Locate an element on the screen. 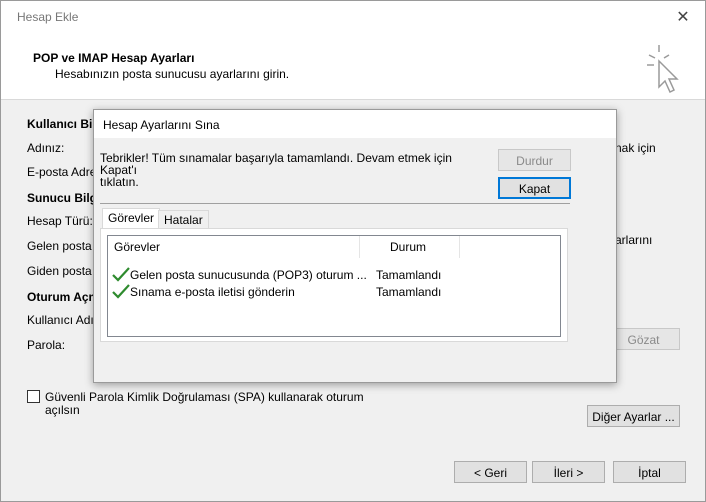 This screenshot has width=706, height=502. tab-tasks: Görevler is located at coordinates (131, 218).